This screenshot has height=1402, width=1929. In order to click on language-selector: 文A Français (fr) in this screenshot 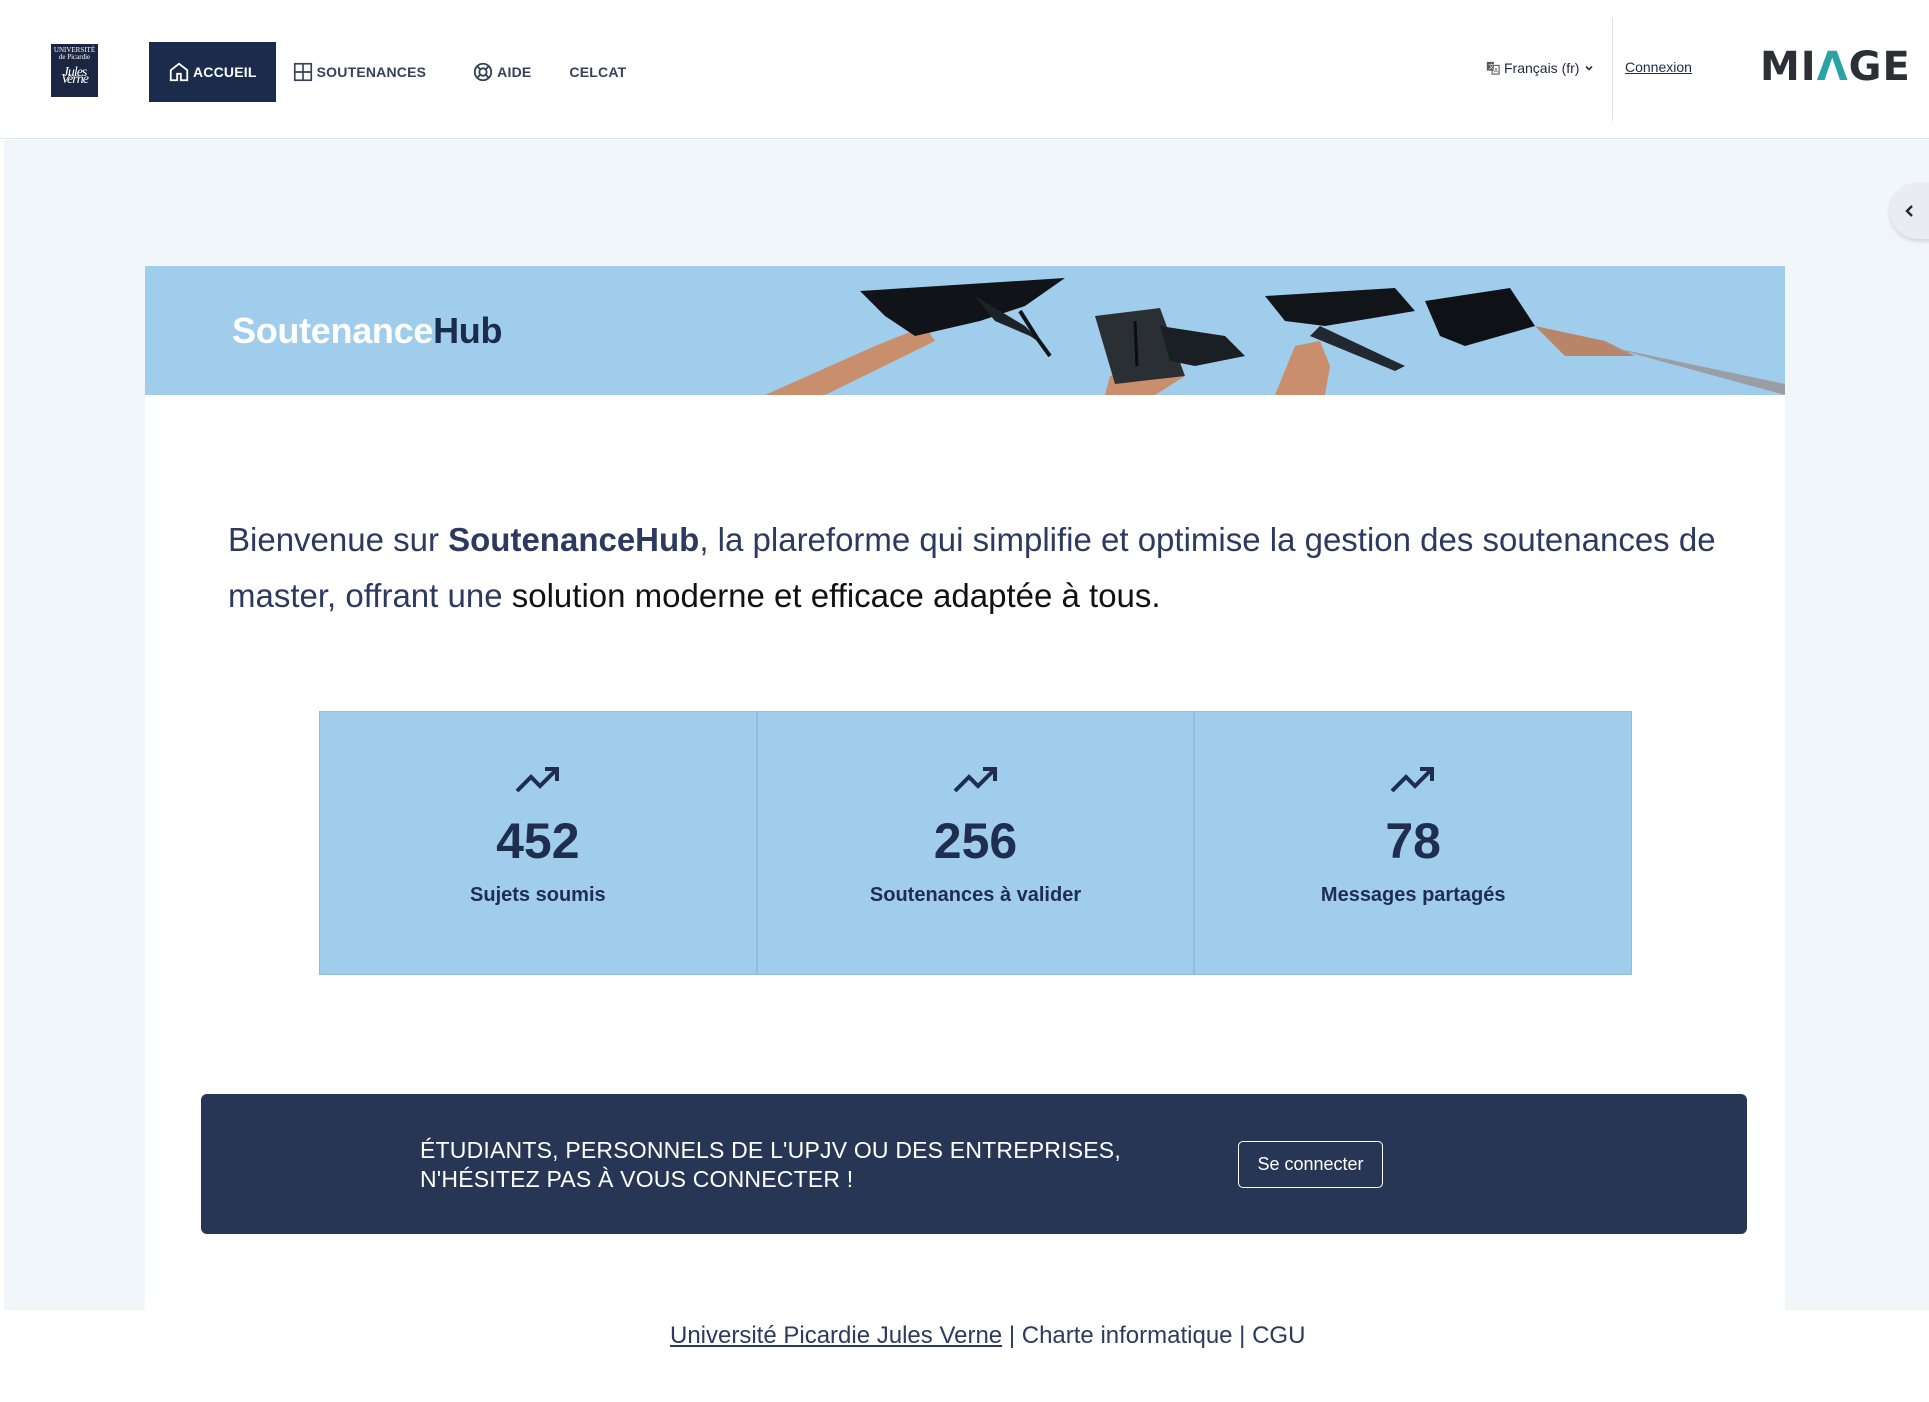, I will do `click(1542, 68)`.